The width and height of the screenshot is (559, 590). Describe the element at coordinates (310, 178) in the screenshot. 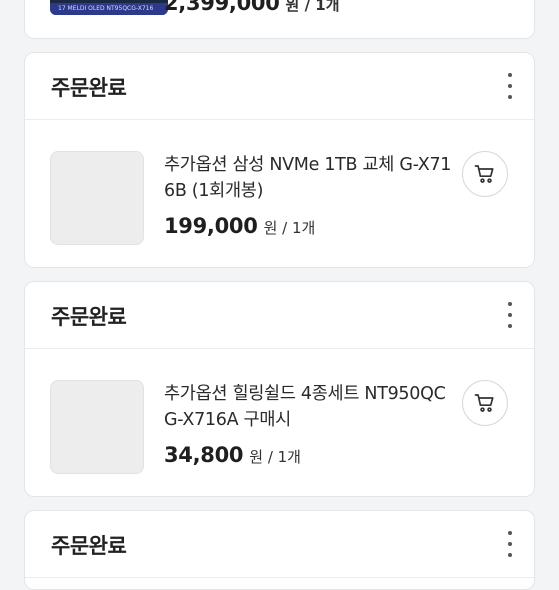

I see `product-title: 추가옵션 삼성 NVMe 1TB 교체 G-X716B (1회개봉)` at that location.